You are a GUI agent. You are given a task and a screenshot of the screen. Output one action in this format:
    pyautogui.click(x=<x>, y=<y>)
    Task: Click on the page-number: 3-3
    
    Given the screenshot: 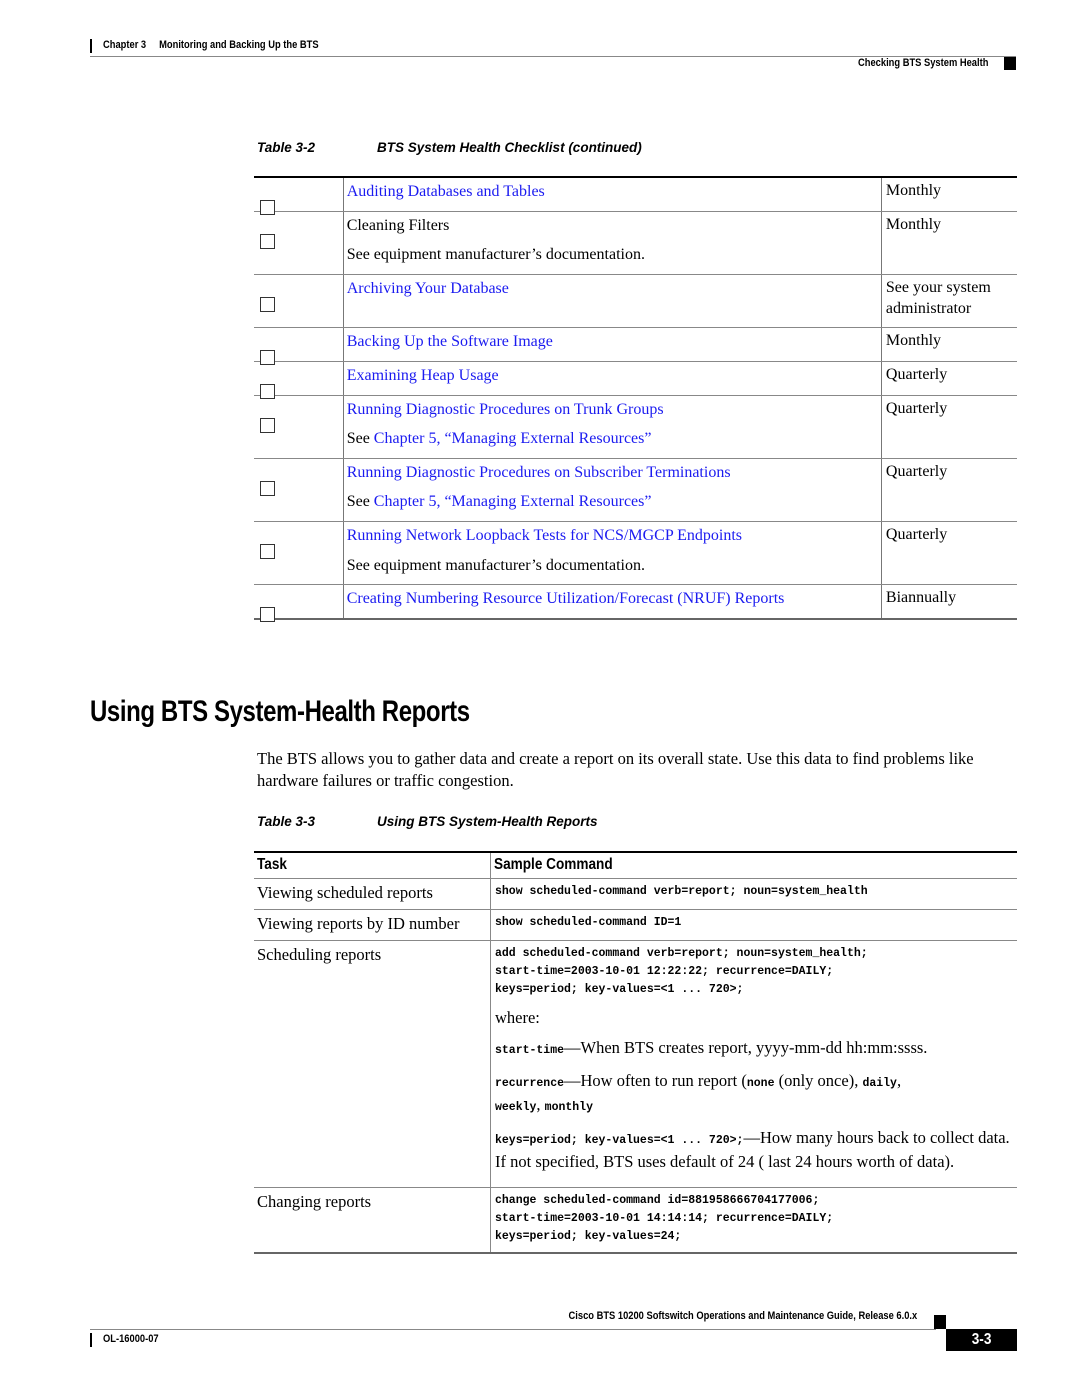 What is the action you would take?
    pyautogui.click(x=981, y=1339)
    